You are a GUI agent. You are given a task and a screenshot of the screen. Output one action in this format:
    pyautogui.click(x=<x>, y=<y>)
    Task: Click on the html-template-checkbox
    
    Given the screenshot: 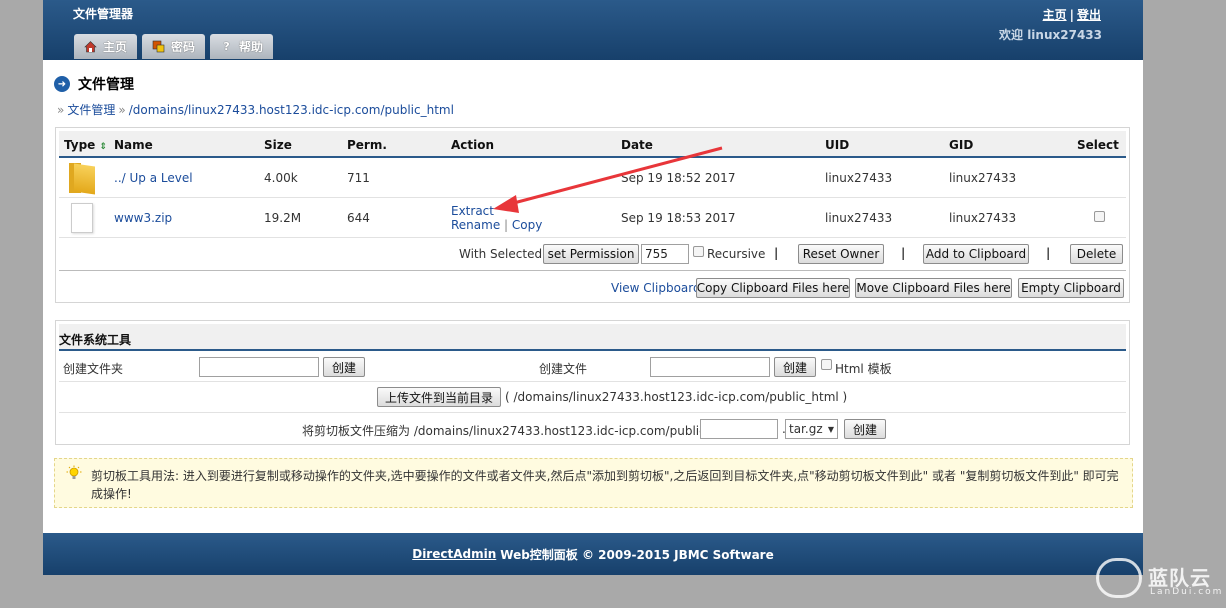 What is the action you would take?
    pyautogui.click(x=826, y=364)
    